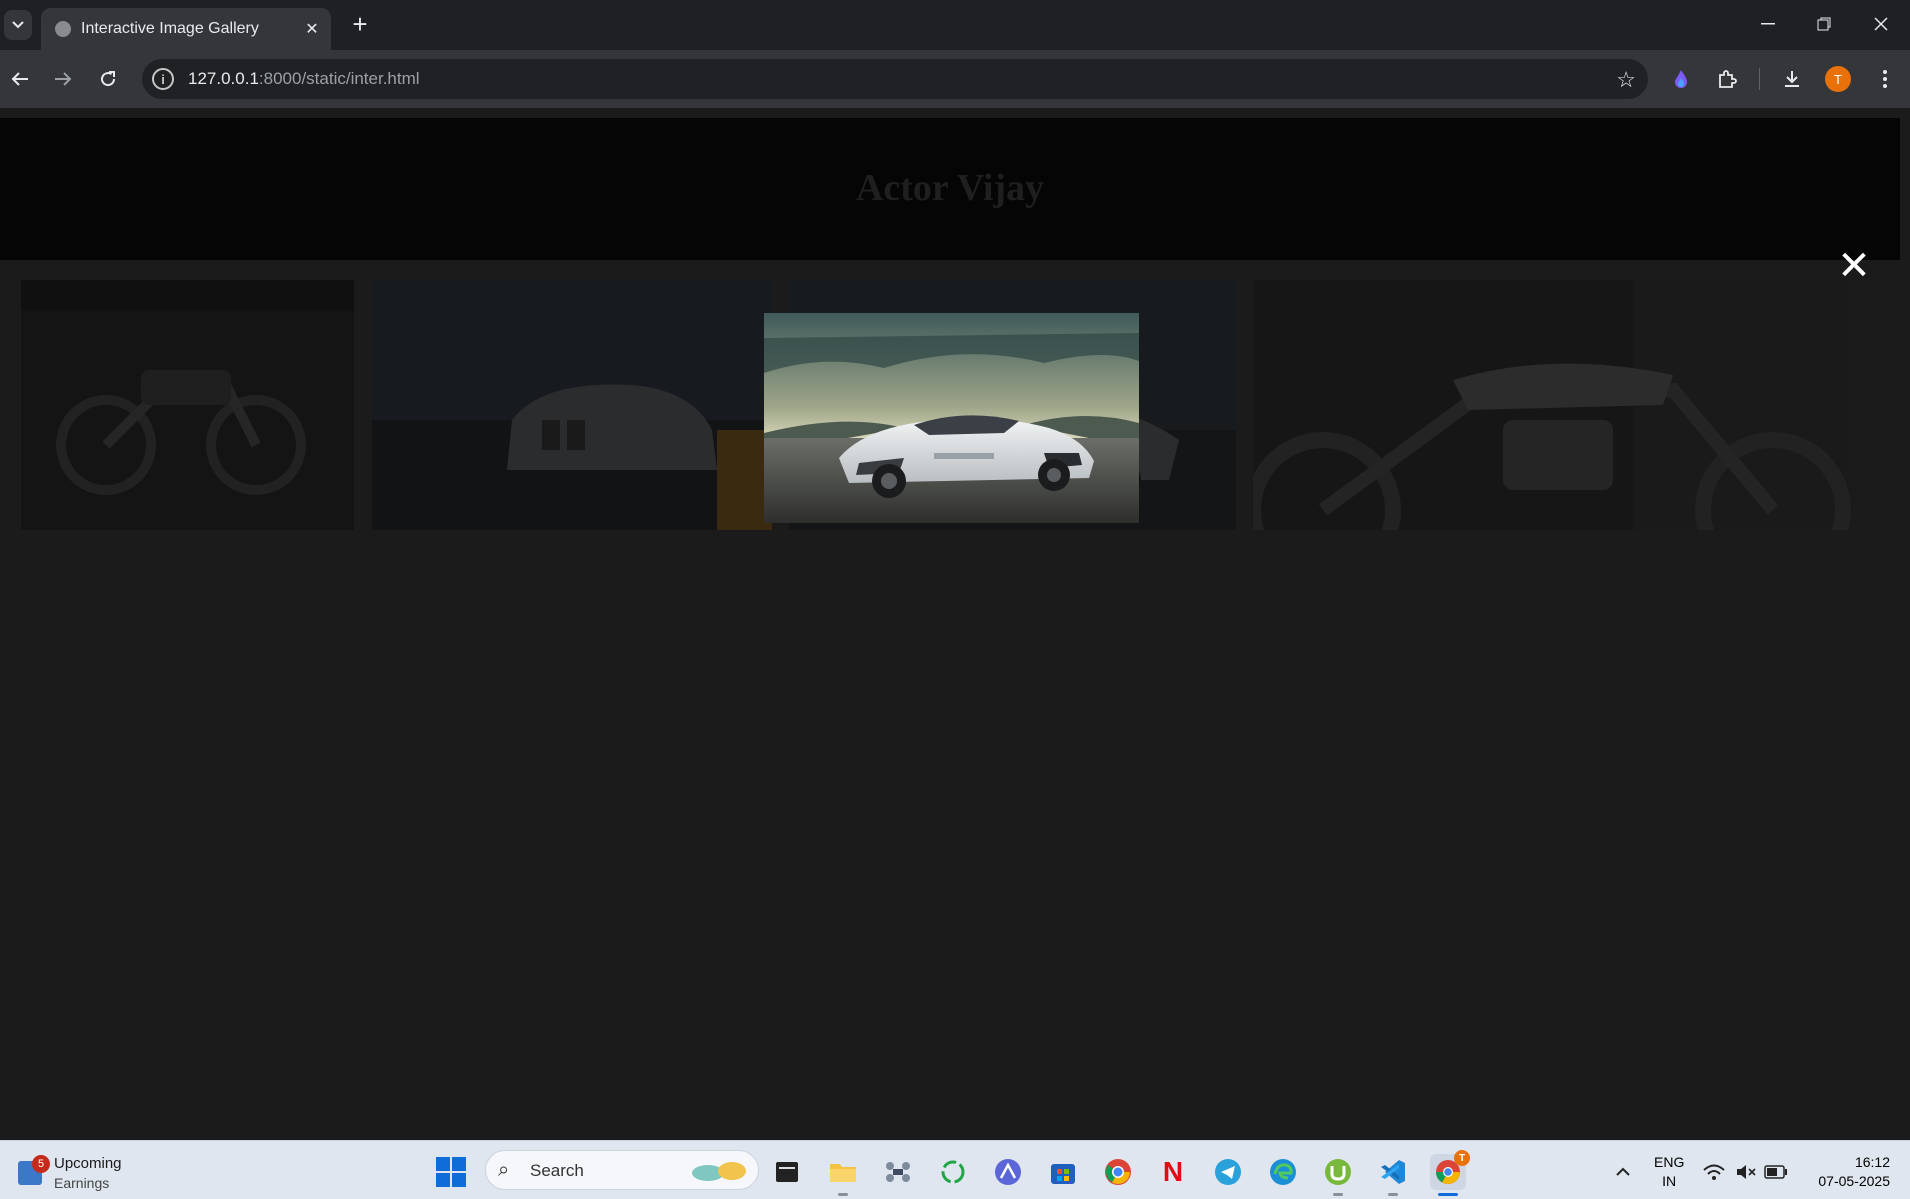 This screenshot has width=1910, height=1199. What do you see at coordinates (1338, 1172) in the screenshot?
I see `utorrent-logo-icon` at bounding box center [1338, 1172].